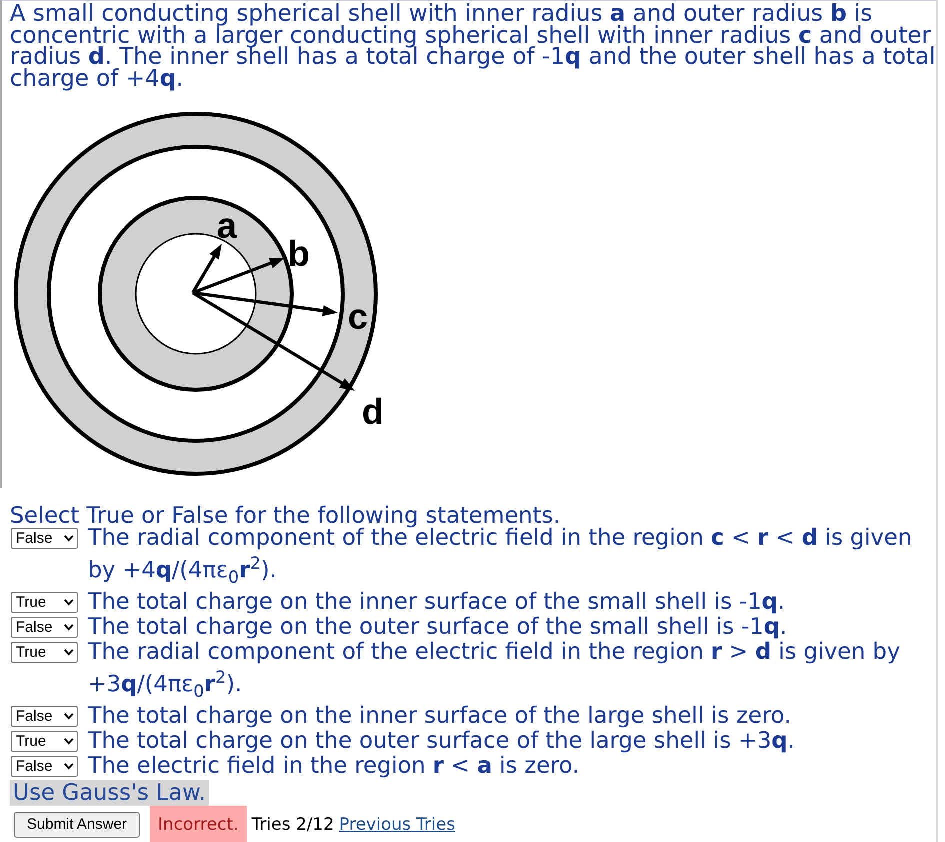 The image size is (945, 842). What do you see at coordinates (293, 824) in the screenshot?
I see `tries-count: Tries 2/12` at bounding box center [293, 824].